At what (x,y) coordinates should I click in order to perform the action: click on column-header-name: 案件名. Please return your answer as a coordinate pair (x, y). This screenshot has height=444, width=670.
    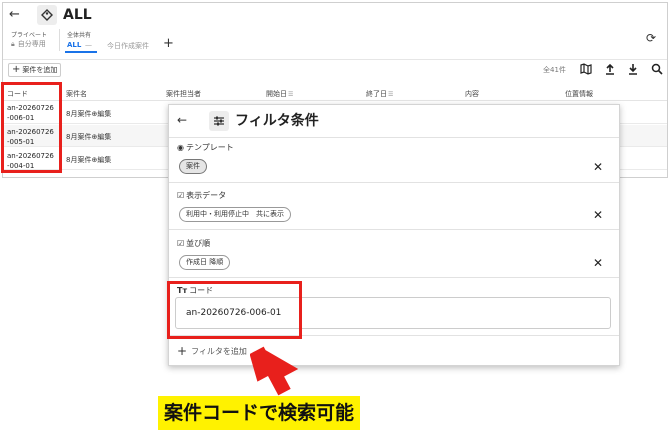
    Looking at the image, I should click on (76, 94).